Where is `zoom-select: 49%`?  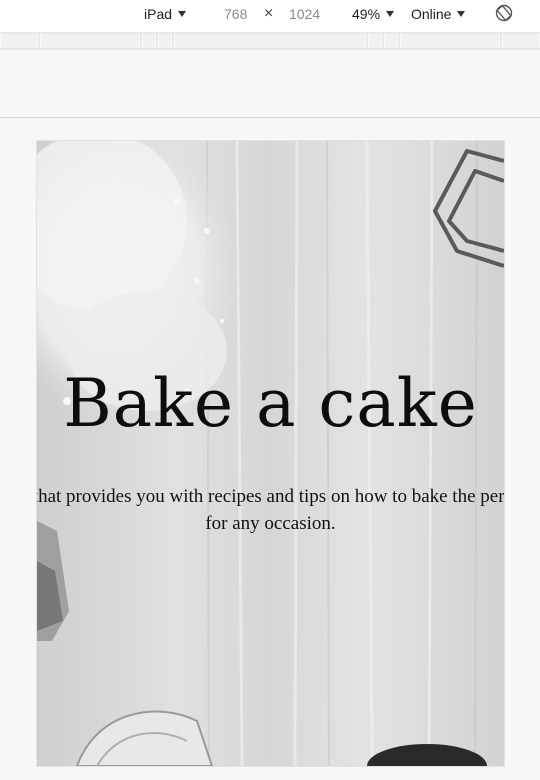 zoom-select: 49% is located at coordinates (373, 14).